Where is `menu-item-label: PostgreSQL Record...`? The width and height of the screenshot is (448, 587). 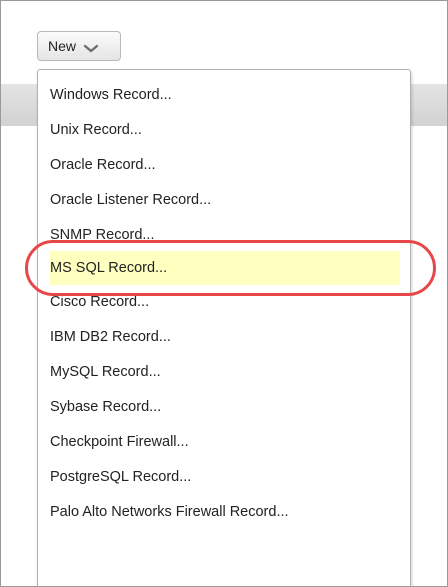
menu-item-label: PostgreSQL Record... is located at coordinates (121, 477).